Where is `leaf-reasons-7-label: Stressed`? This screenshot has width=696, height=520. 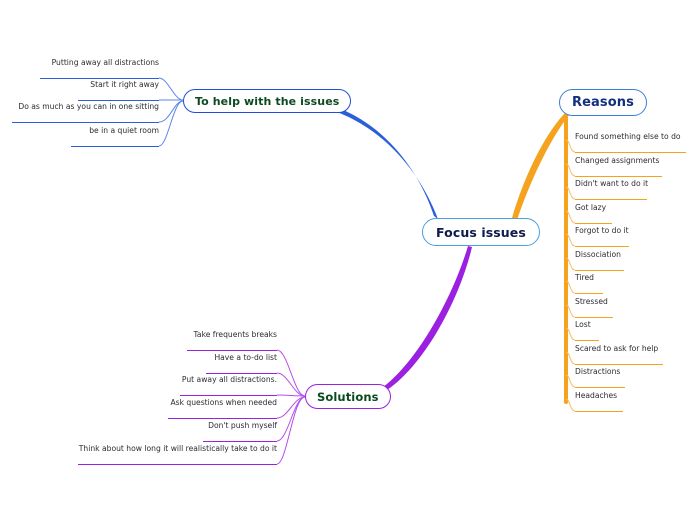 leaf-reasons-7-label: Stressed is located at coordinates (591, 301).